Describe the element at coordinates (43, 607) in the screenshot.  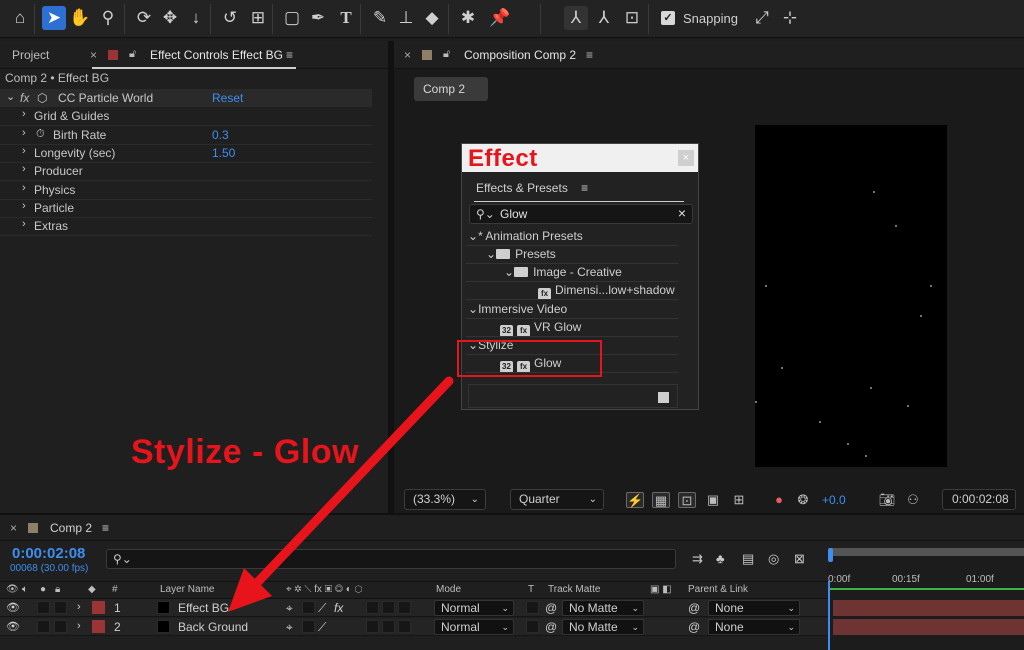
I see `solo-toggle` at that location.